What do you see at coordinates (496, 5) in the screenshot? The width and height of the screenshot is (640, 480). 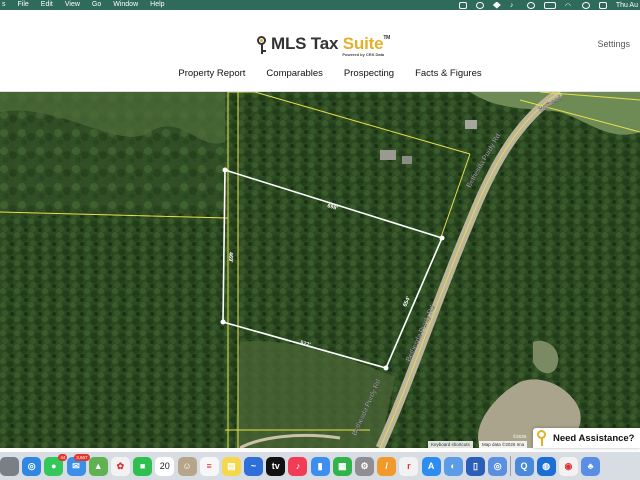 I see `dropbox-icon` at bounding box center [496, 5].